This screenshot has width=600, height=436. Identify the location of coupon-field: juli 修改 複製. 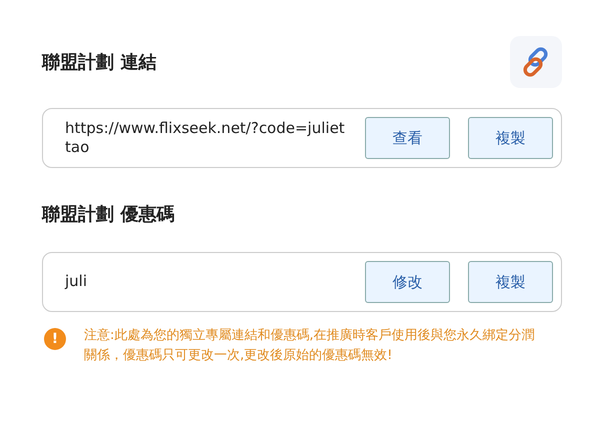
(302, 282).